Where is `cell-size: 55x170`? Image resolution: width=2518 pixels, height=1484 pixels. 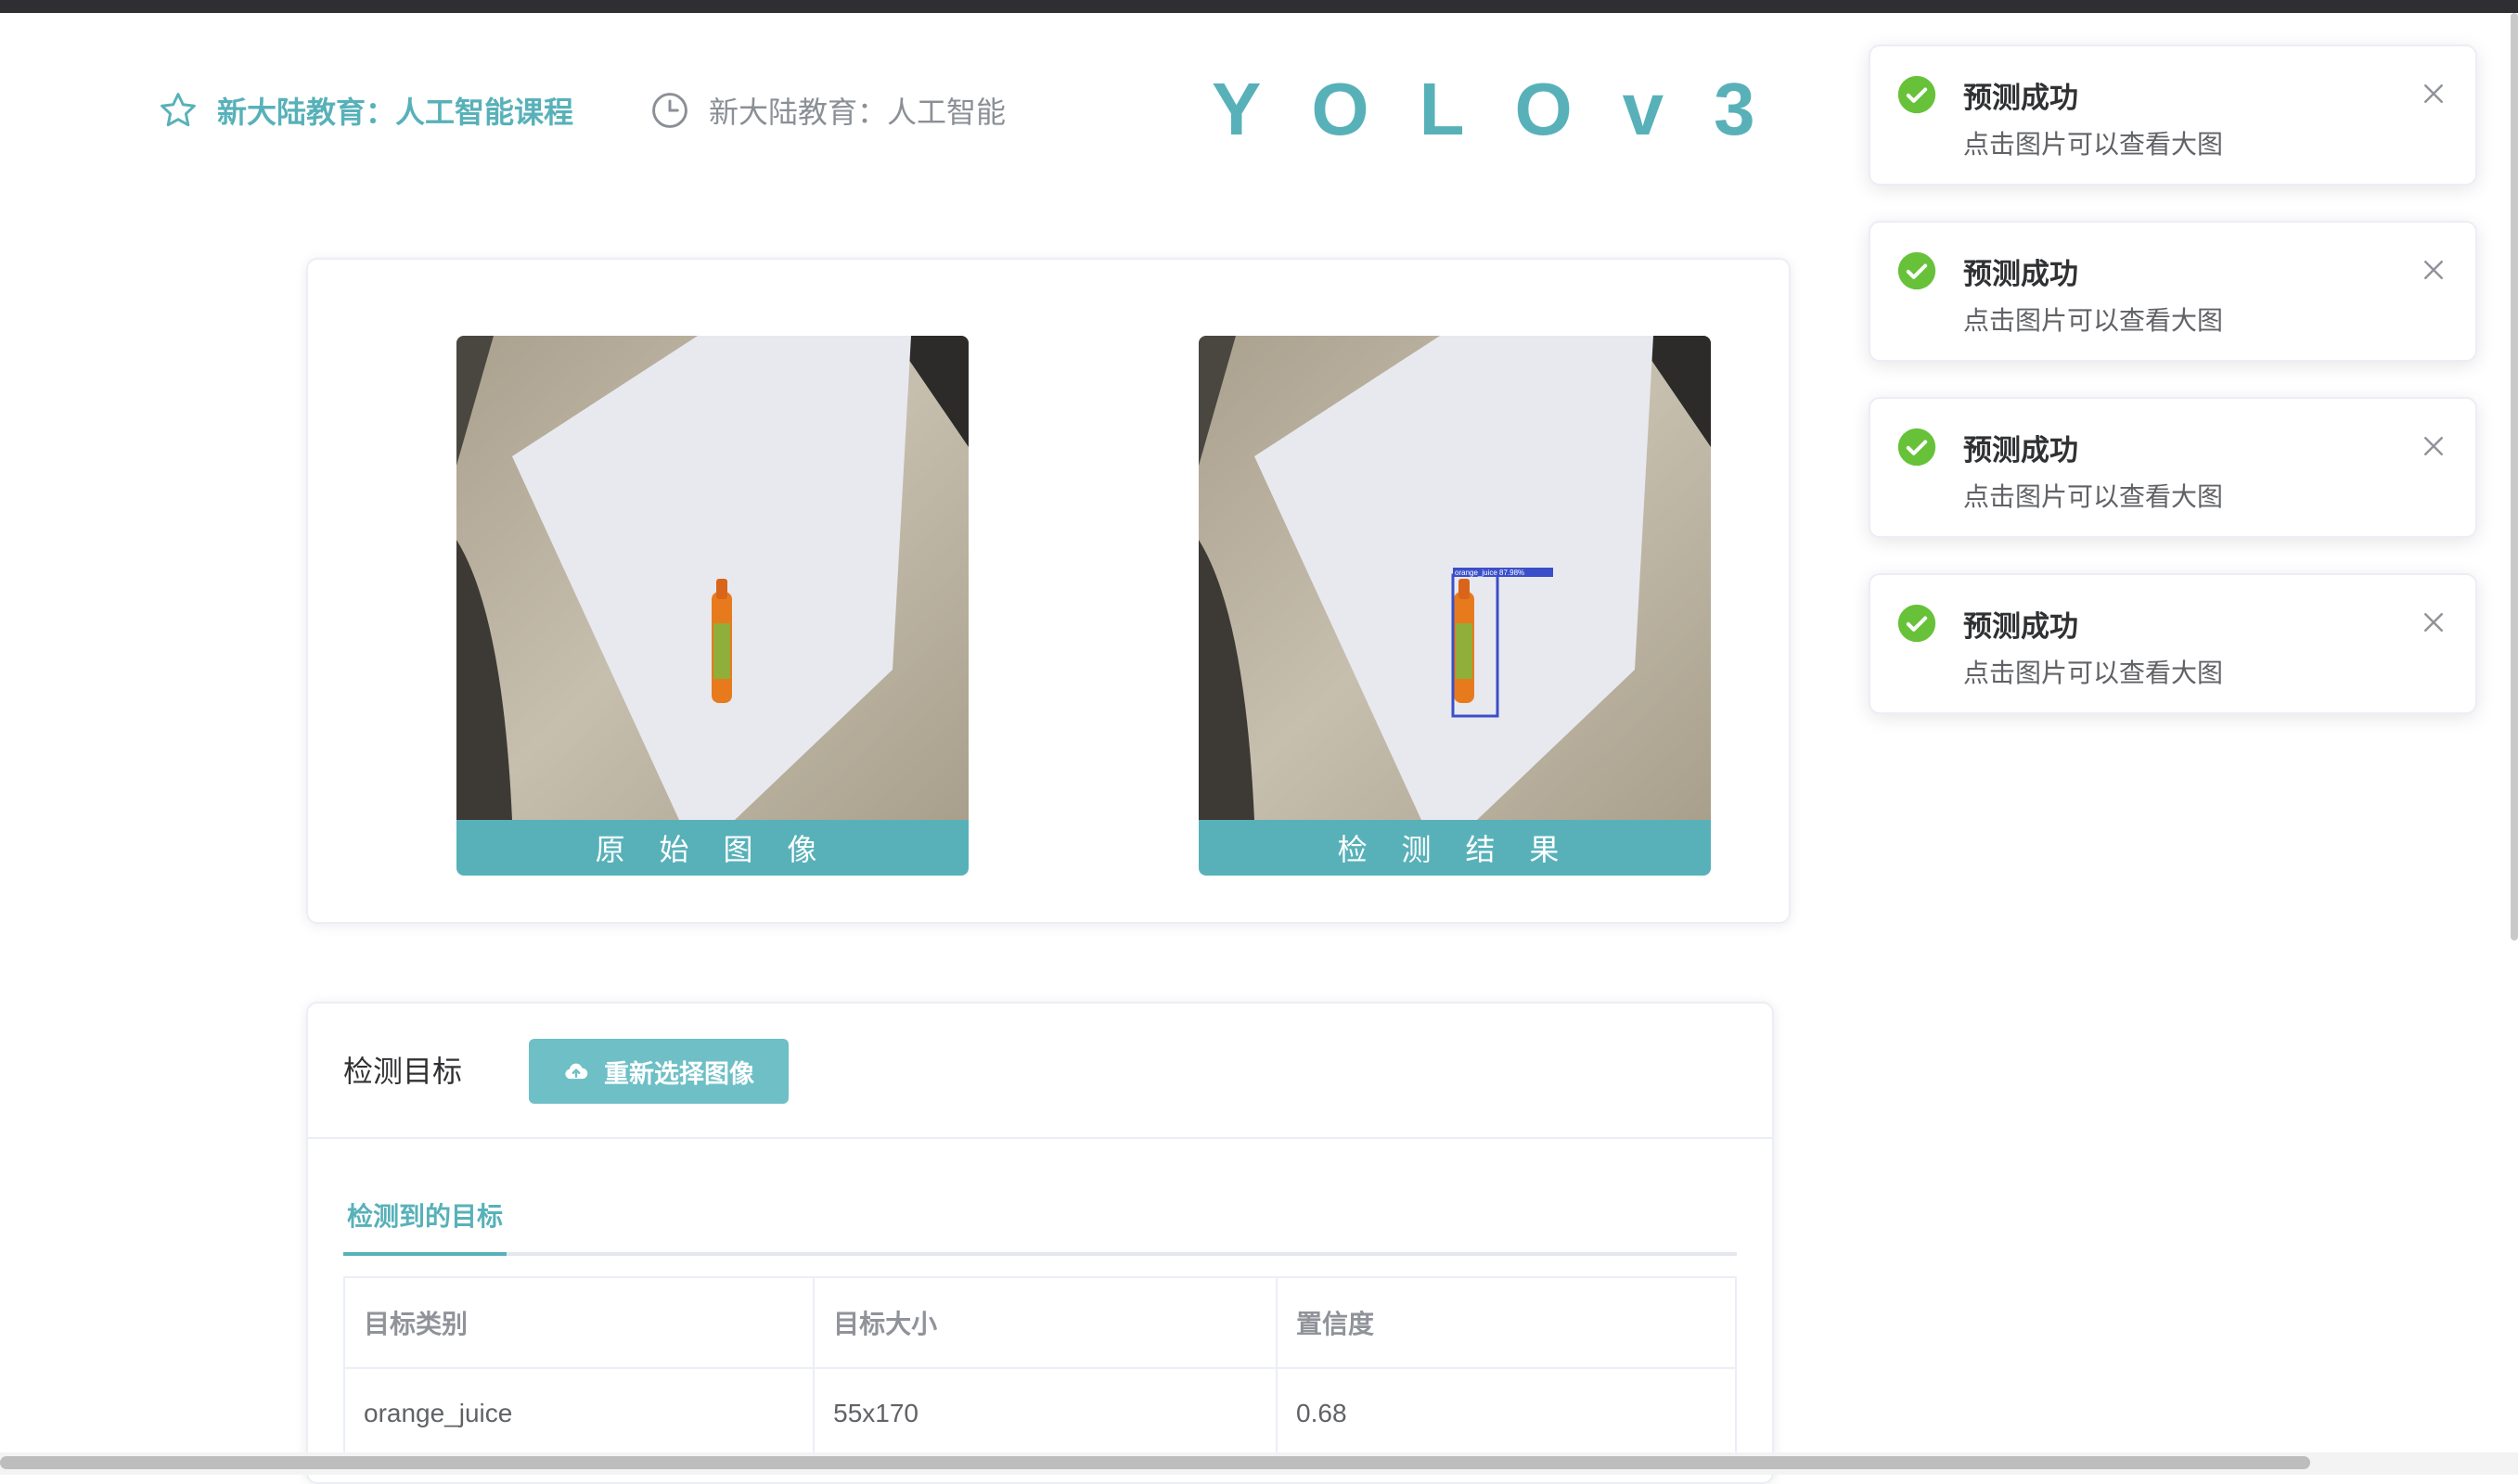
cell-size: 55x170 is located at coordinates (1045, 1413).